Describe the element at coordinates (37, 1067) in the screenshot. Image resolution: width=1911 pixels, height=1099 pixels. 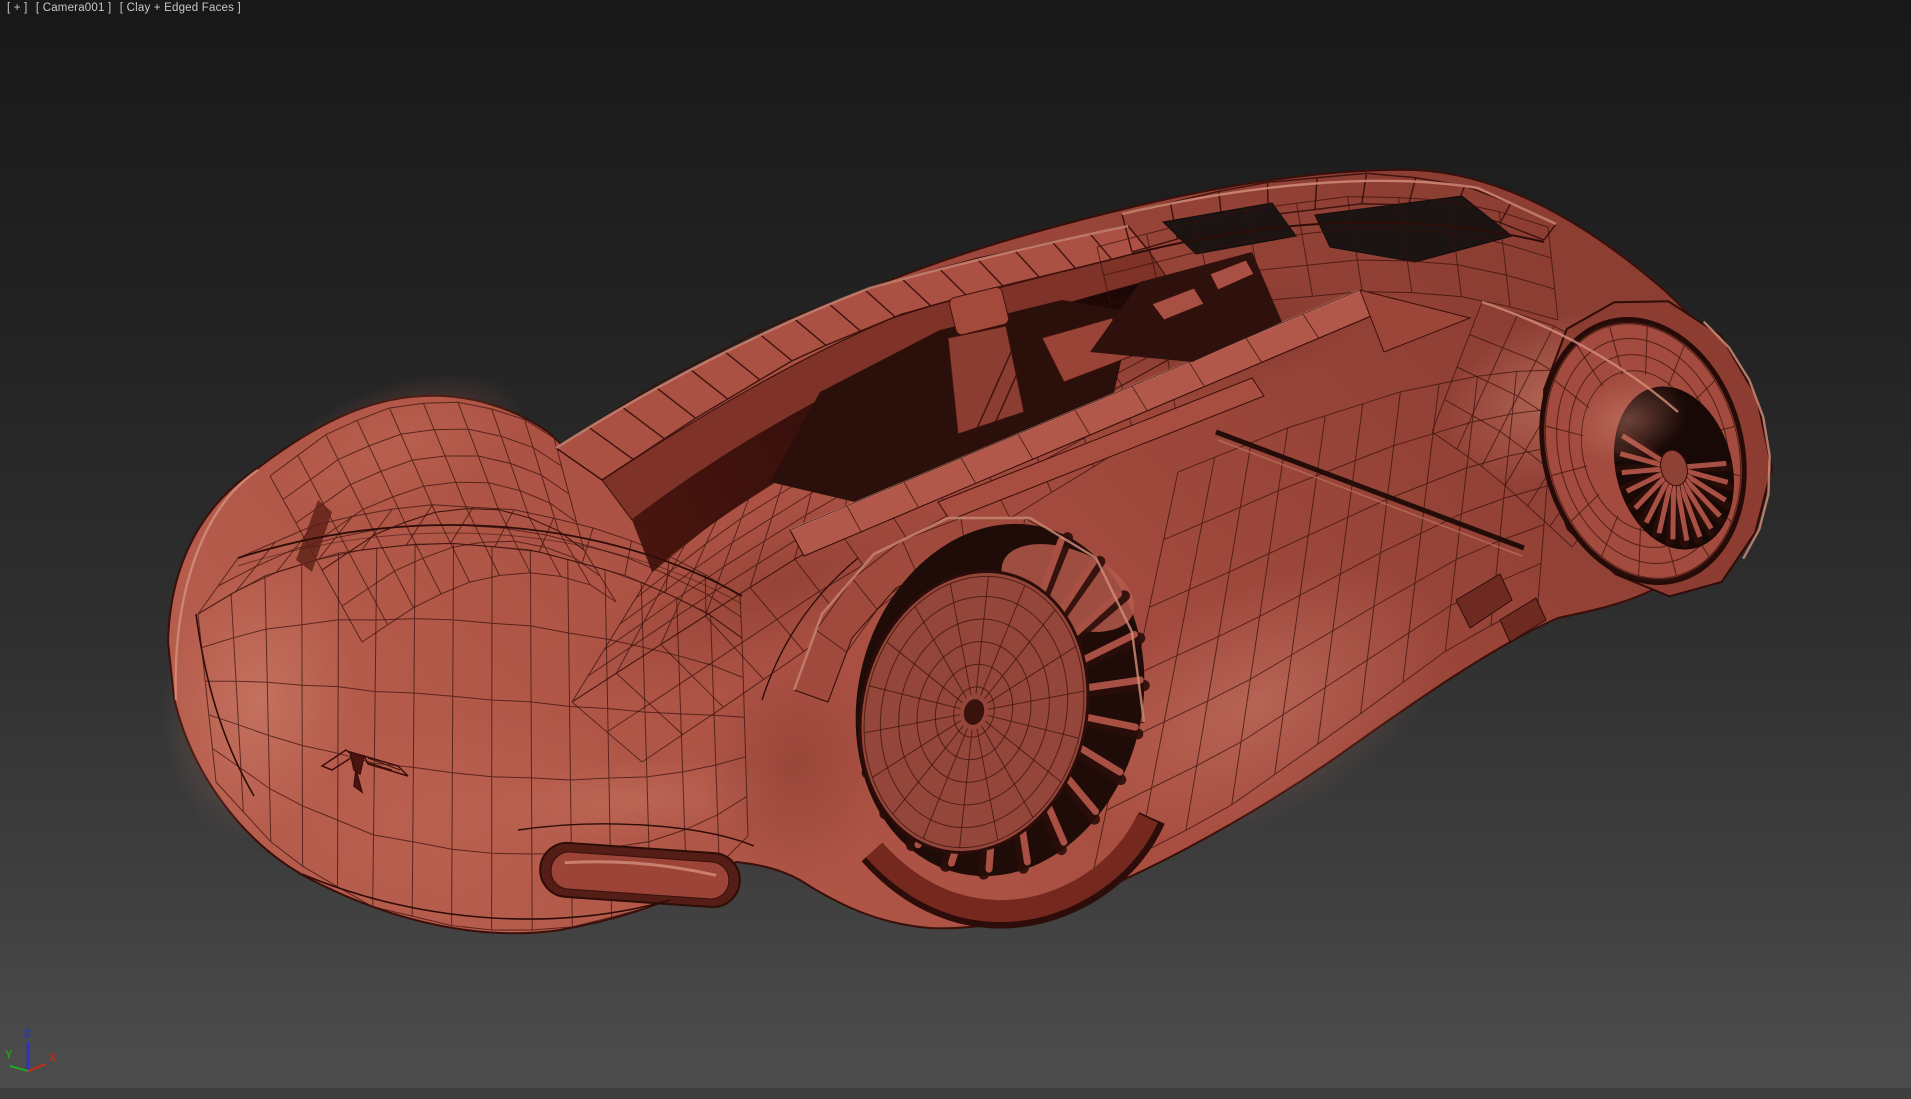
I see `x-axis-icon` at that location.